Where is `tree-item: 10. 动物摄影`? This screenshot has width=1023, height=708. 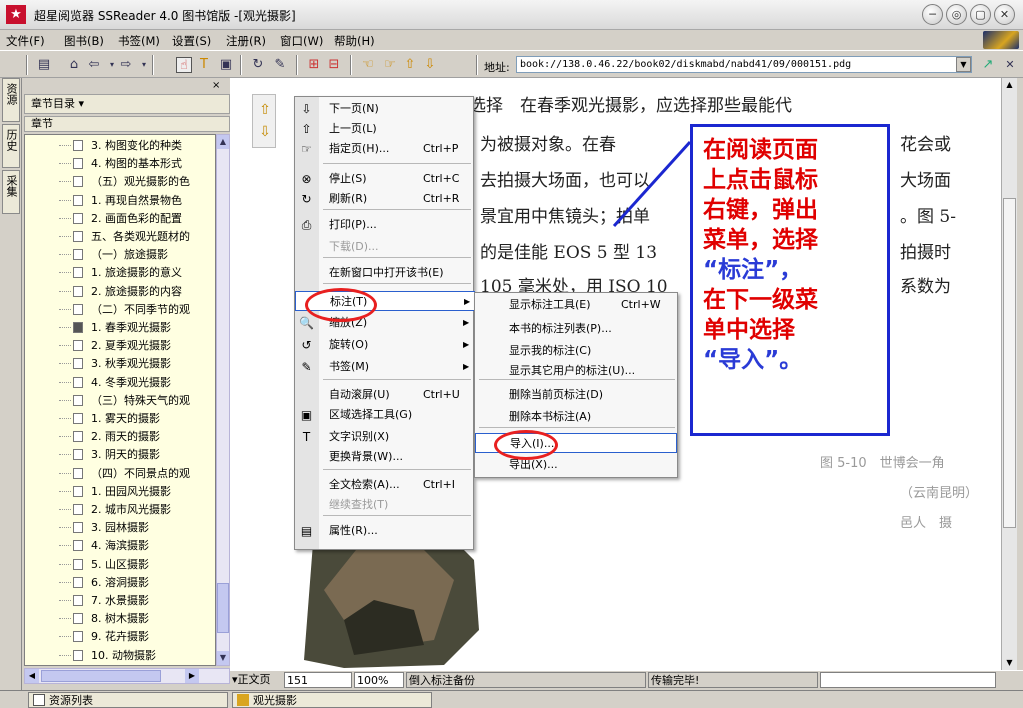 tree-item: 10. 动物摄影 is located at coordinates (120, 655).